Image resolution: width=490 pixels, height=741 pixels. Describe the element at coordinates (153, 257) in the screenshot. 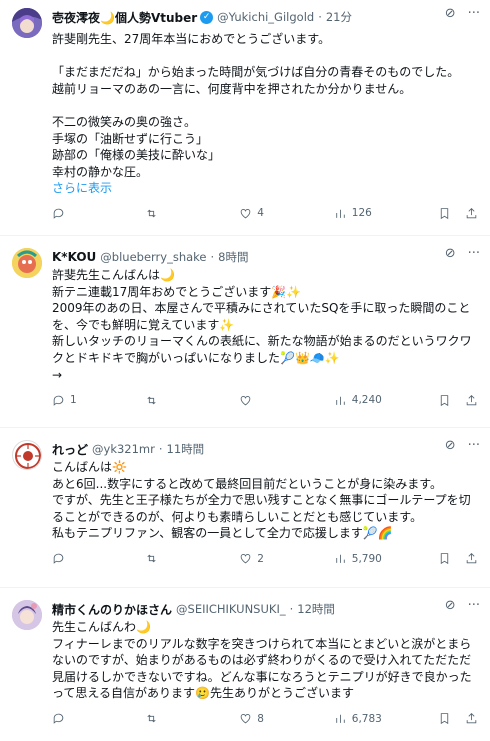

I see `handle: @blueberry_shake` at that location.